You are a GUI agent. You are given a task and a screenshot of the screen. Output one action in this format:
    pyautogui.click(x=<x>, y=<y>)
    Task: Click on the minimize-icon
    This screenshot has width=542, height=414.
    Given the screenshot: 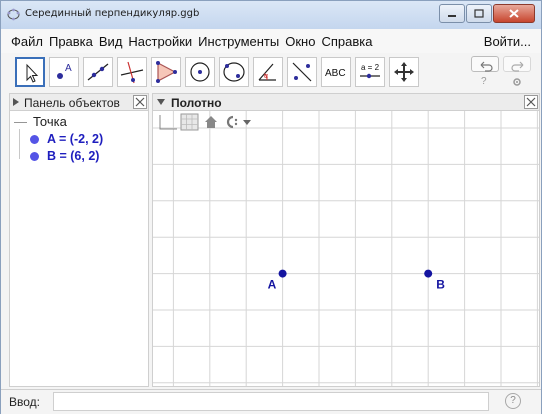 What is the action you would take?
    pyautogui.click(x=452, y=16)
    